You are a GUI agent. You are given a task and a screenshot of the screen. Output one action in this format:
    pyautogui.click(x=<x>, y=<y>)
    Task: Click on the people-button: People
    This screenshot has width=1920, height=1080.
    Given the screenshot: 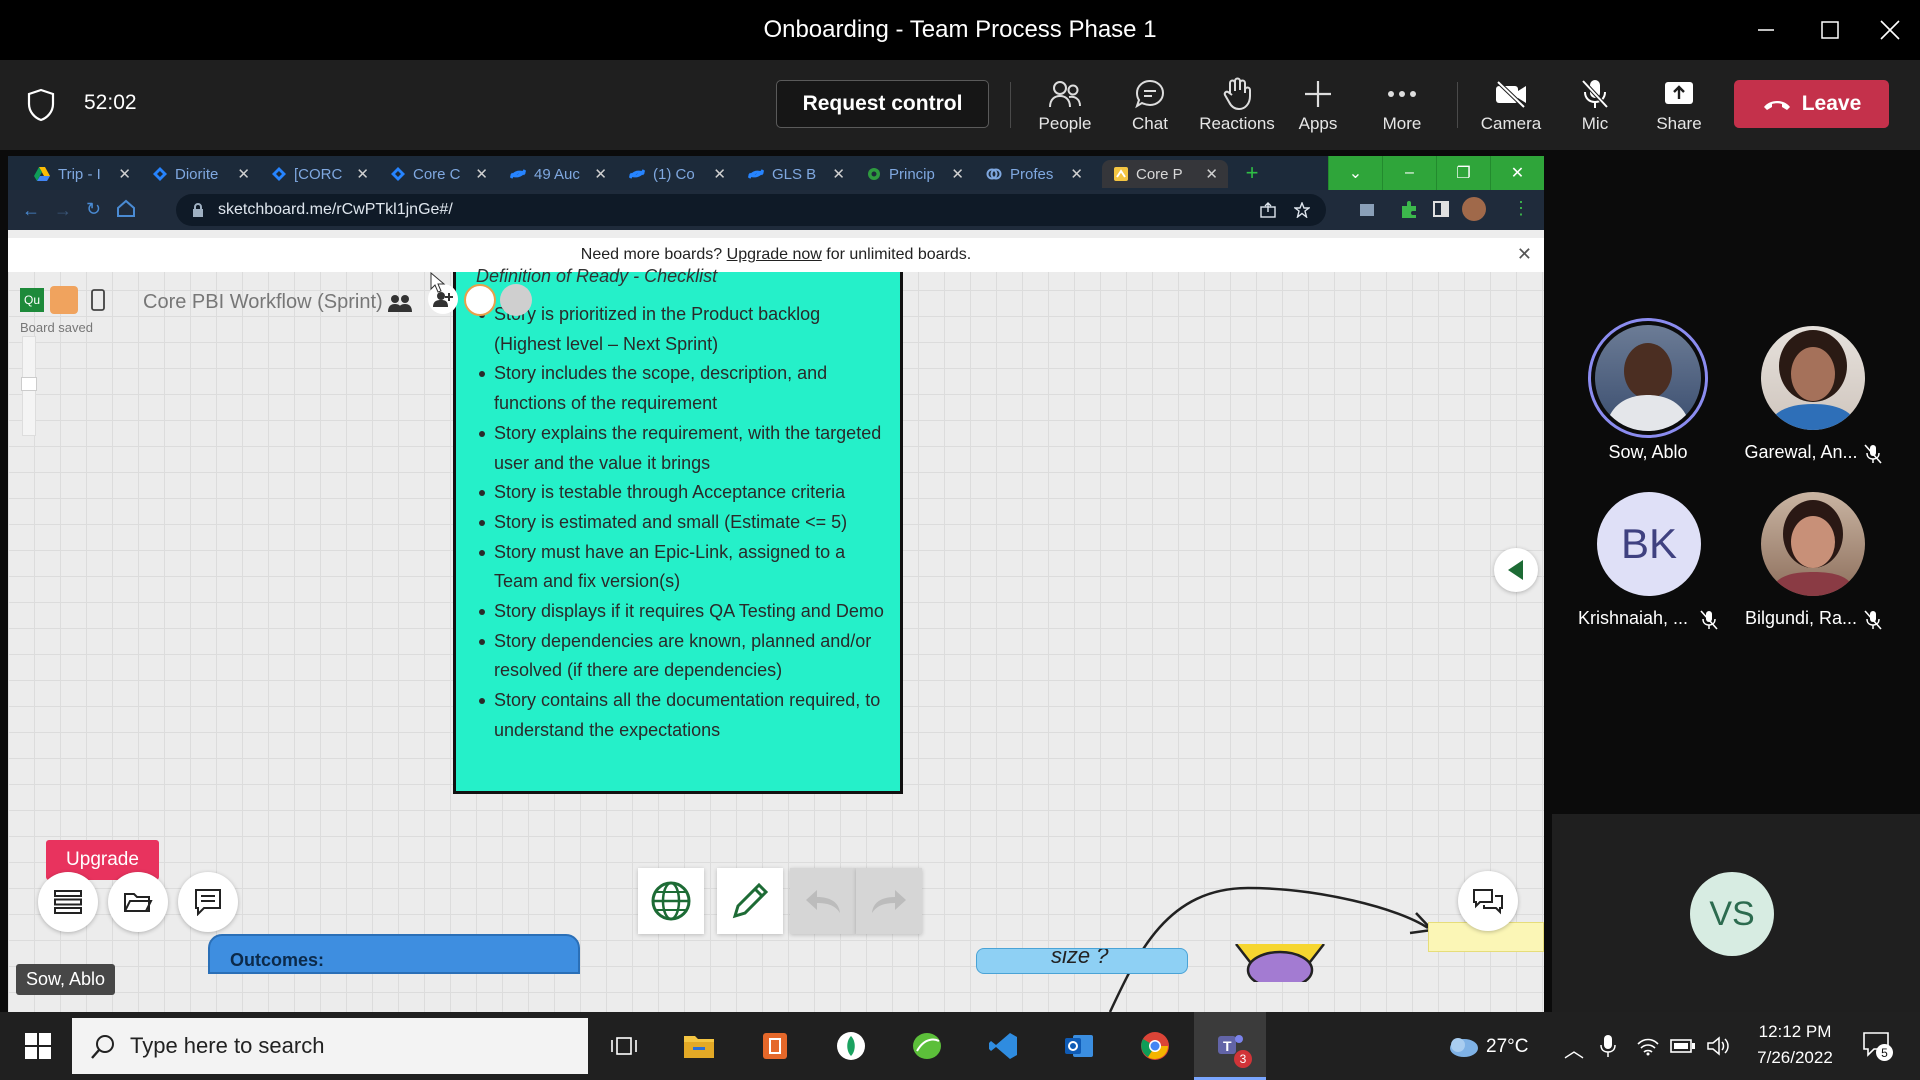 What is the action you would take?
    pyautogui.click(x=1065, y=110)
    